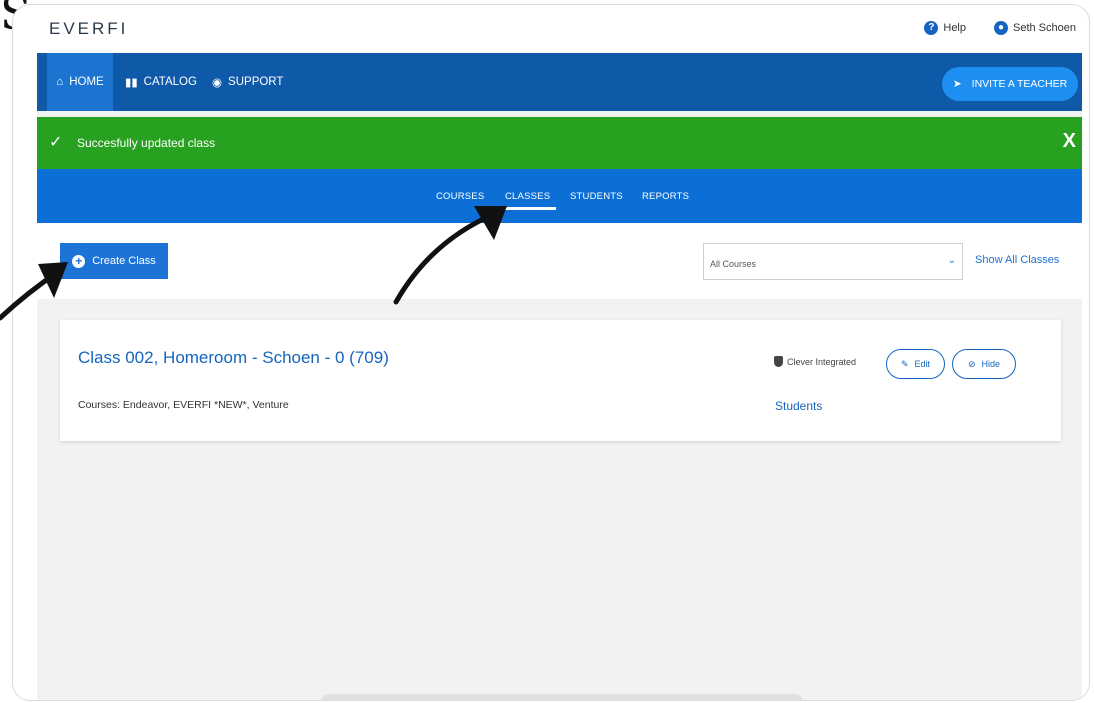 Image resolution: width=1094 pixels, height=703 pixels. I want to click on invite-teacher-button: ➤ INVITE A TEACHER, so click(1010, 84).